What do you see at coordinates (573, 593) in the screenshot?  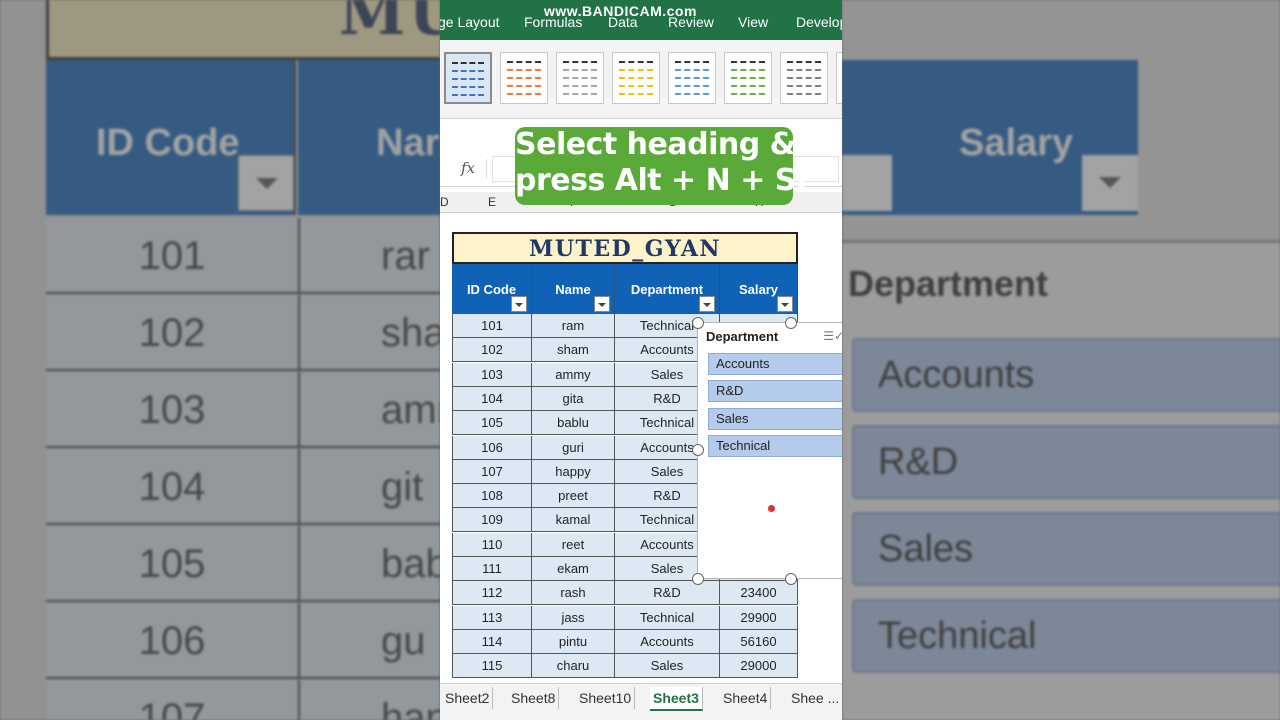 I see `table-cell-name: rash` at bounding box center [573, 593].